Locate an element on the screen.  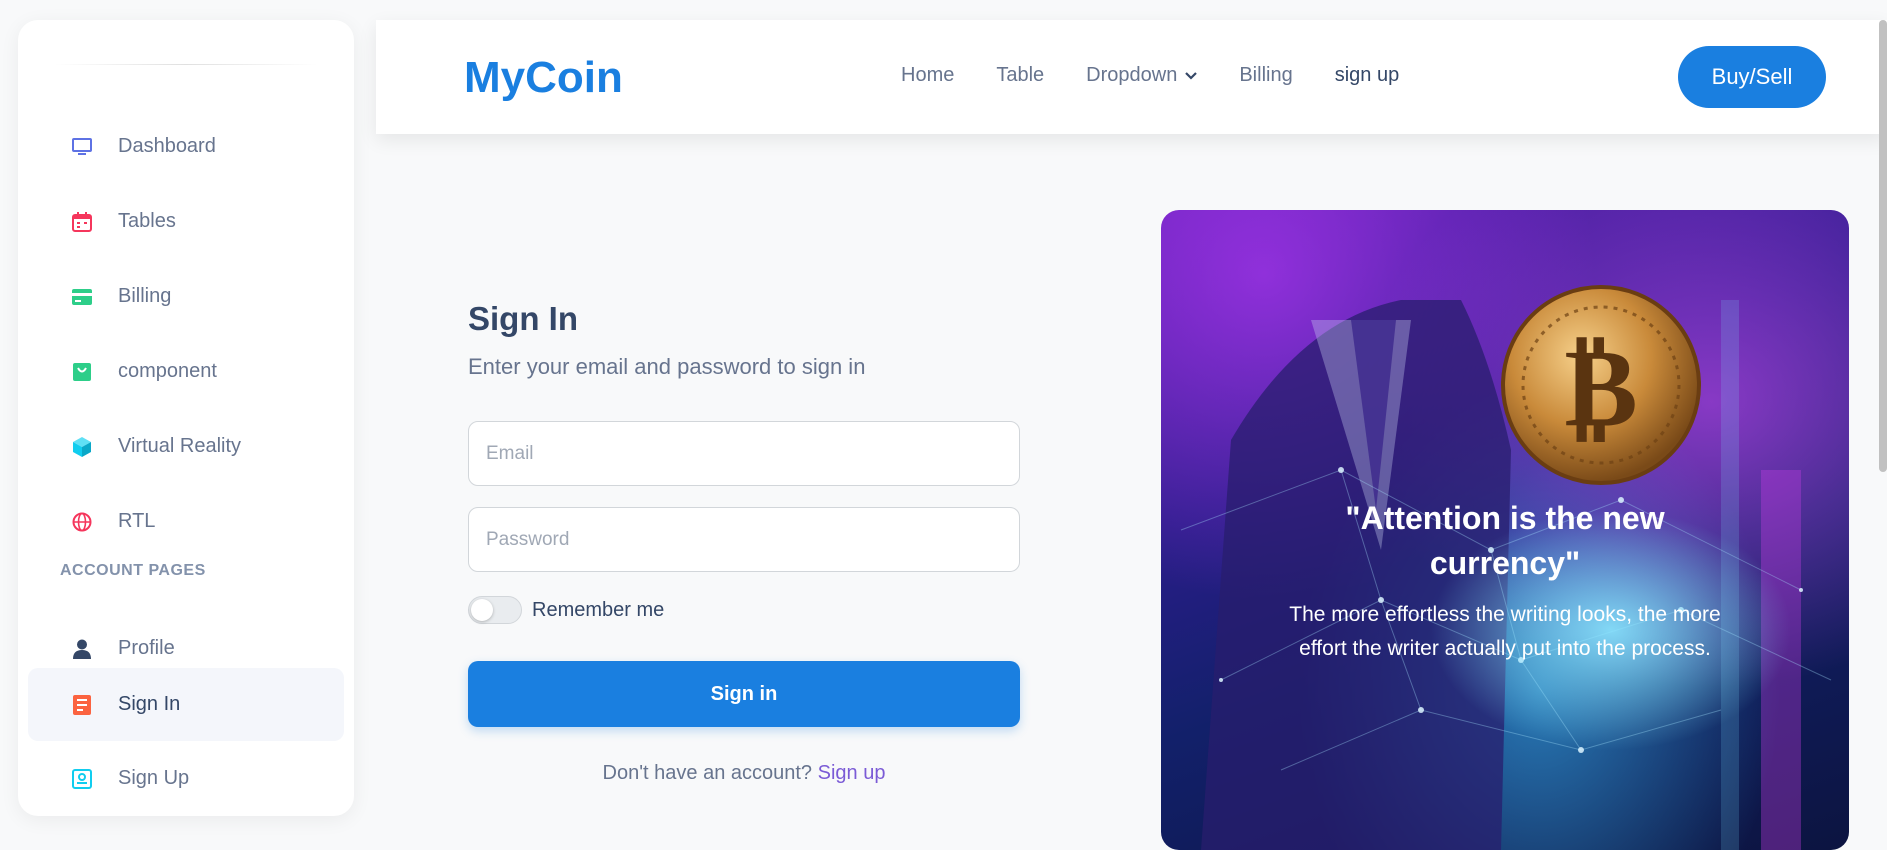
sidebar-item-label: Billing is located at coordinates (145, 296).